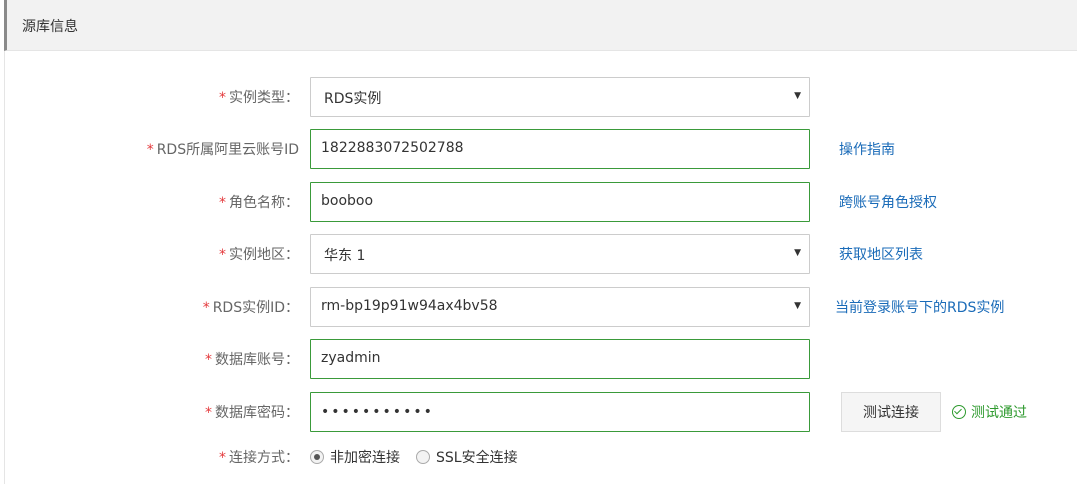  What do you see at coordinates (919, 307) in the screenshot?
I see `current-account-rds-link: 当前登录账号下的RDS实例` at bounding box center [919, 307].